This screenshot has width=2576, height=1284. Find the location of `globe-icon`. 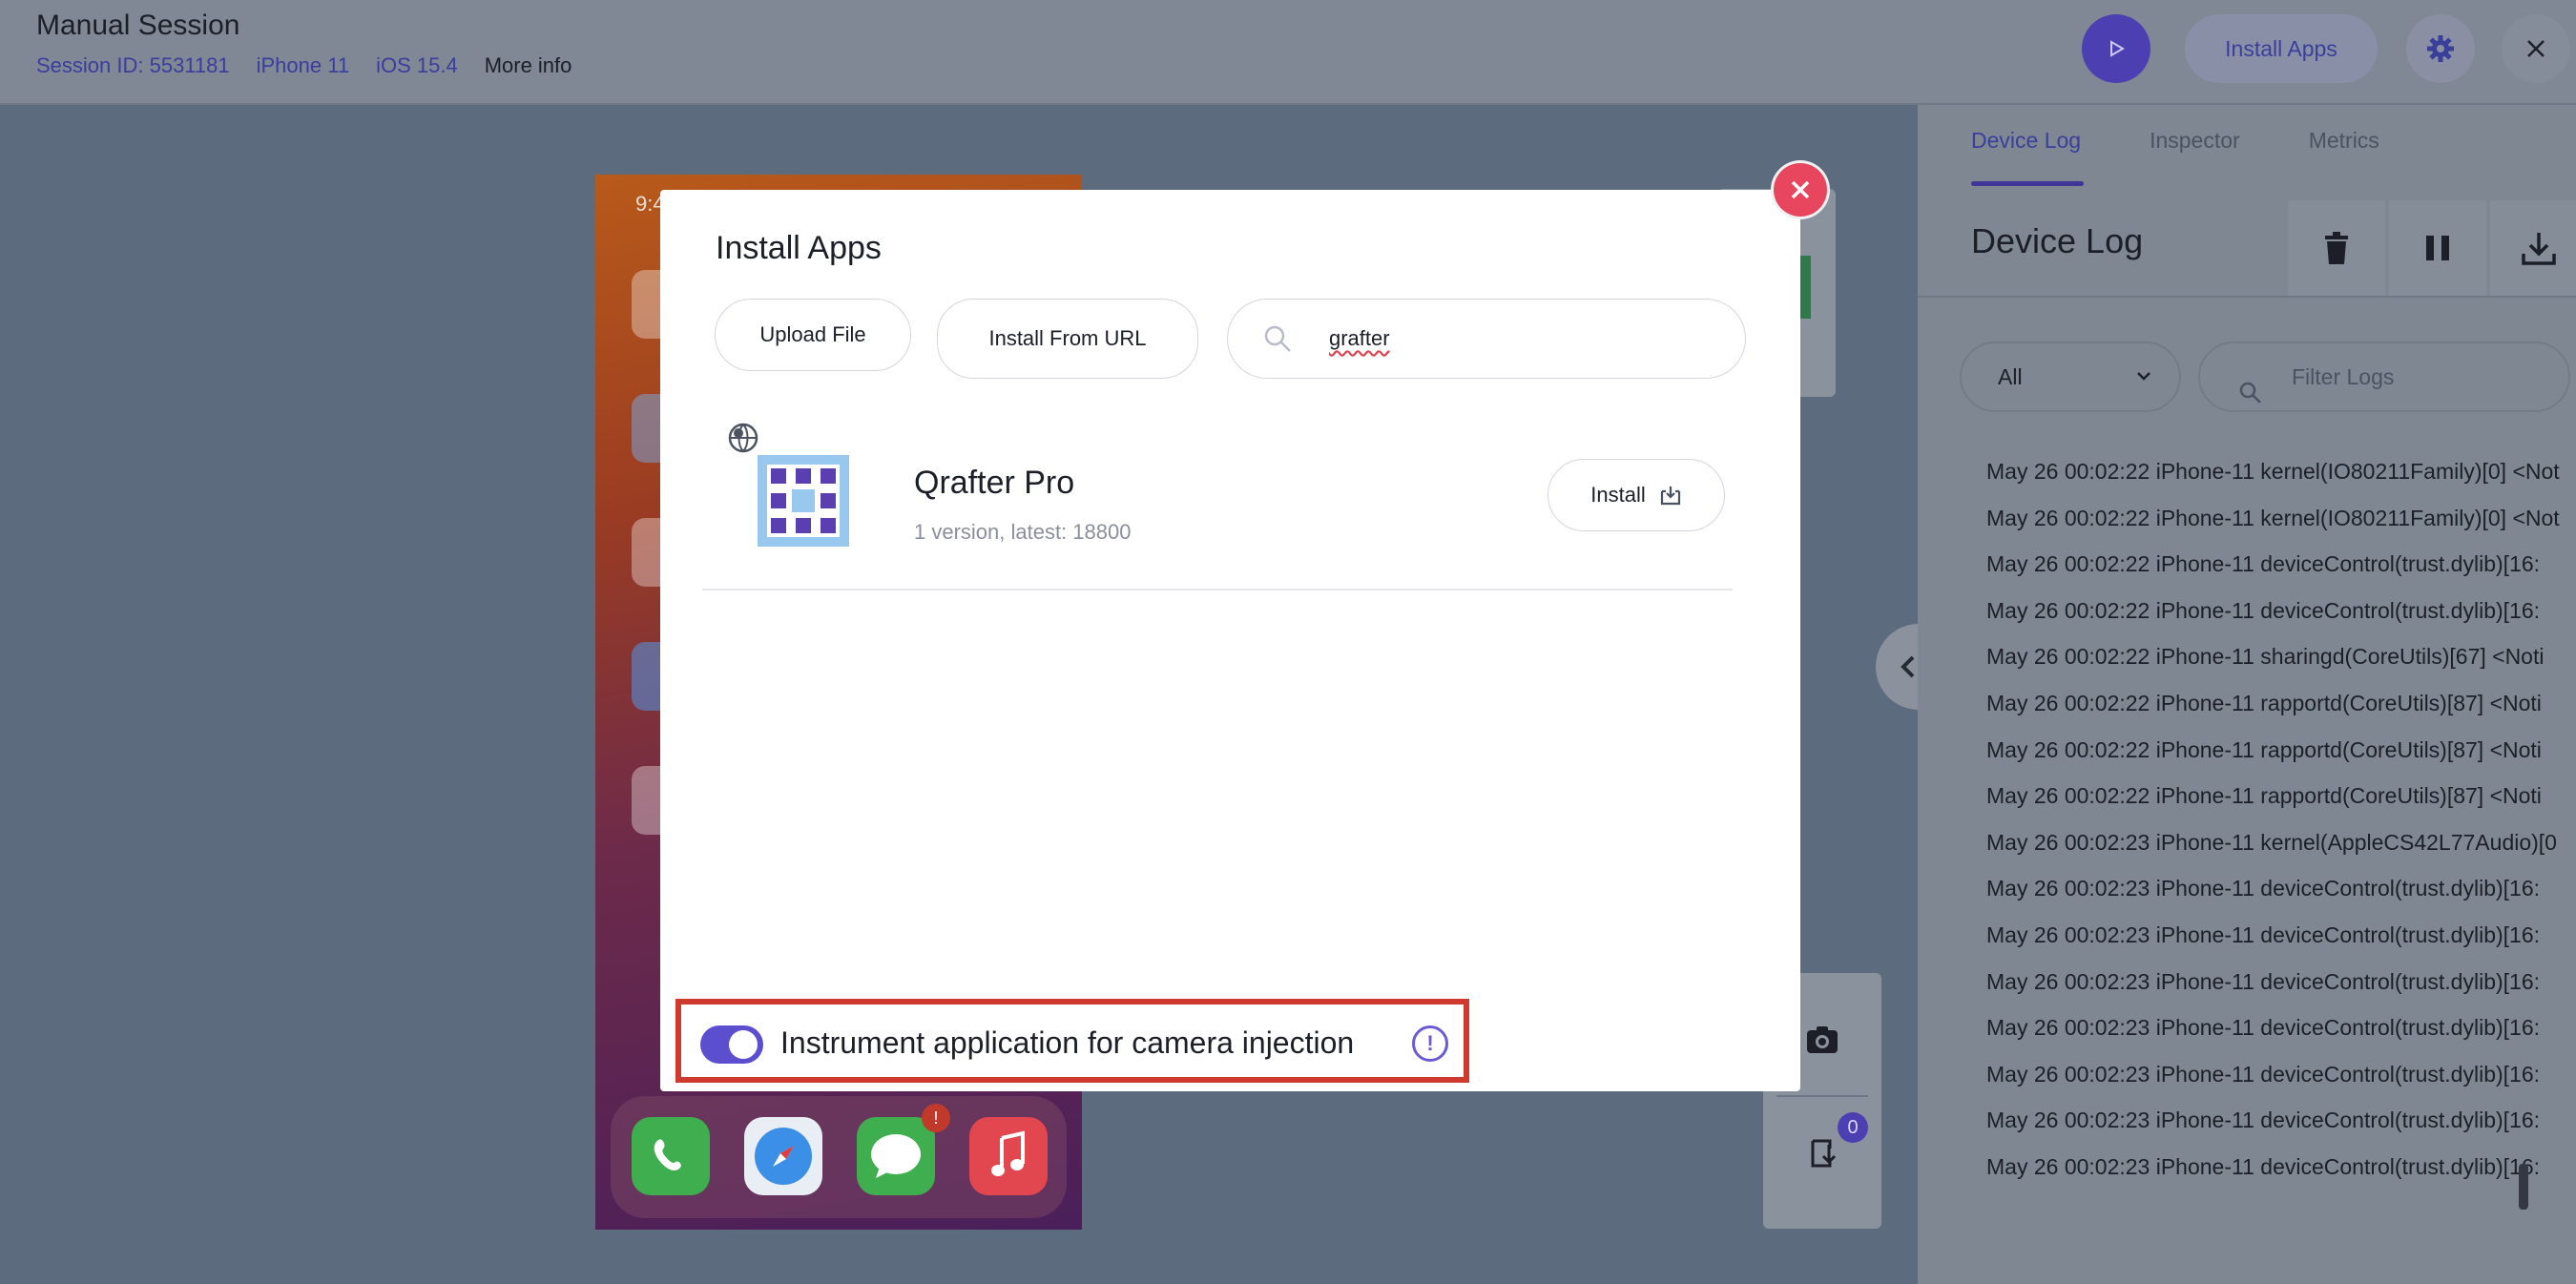

globe-icon is located at coordinates (743, 440).